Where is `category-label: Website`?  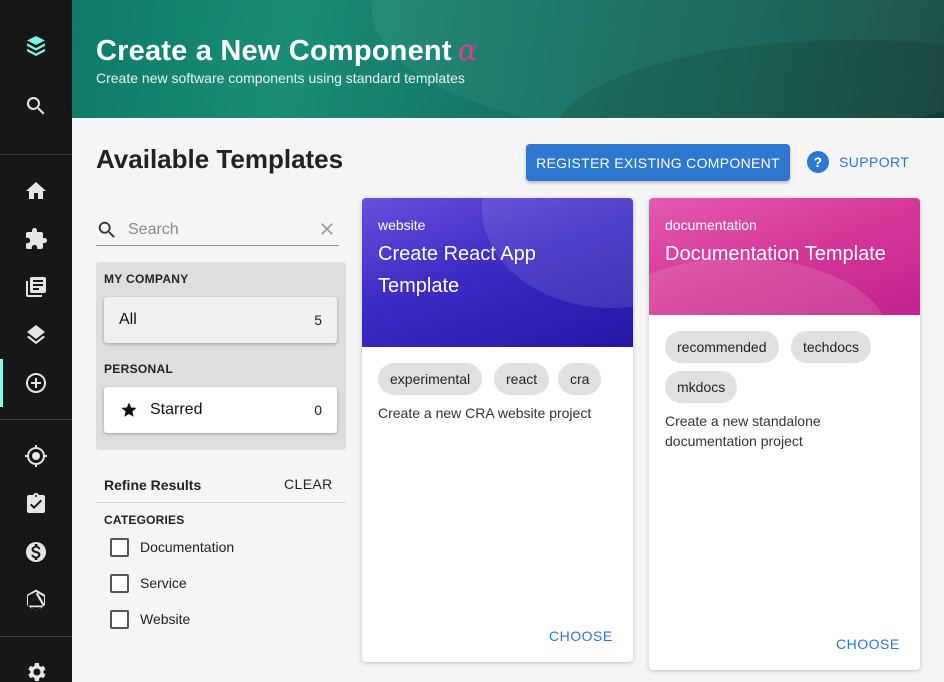 category-label: Website is located at coordinates (165, 619).